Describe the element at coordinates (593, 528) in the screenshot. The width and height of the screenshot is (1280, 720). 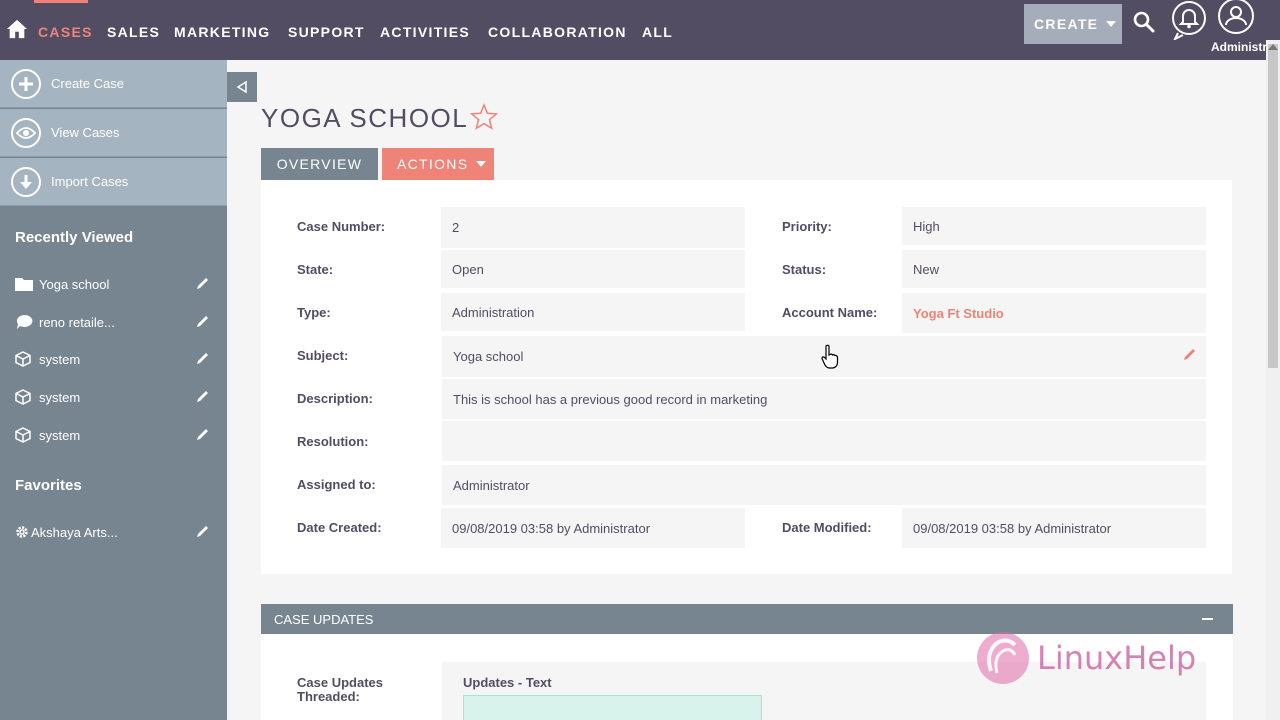
I see `date-created-value: 09/08/2019 03:58 by Administrator` at that location.